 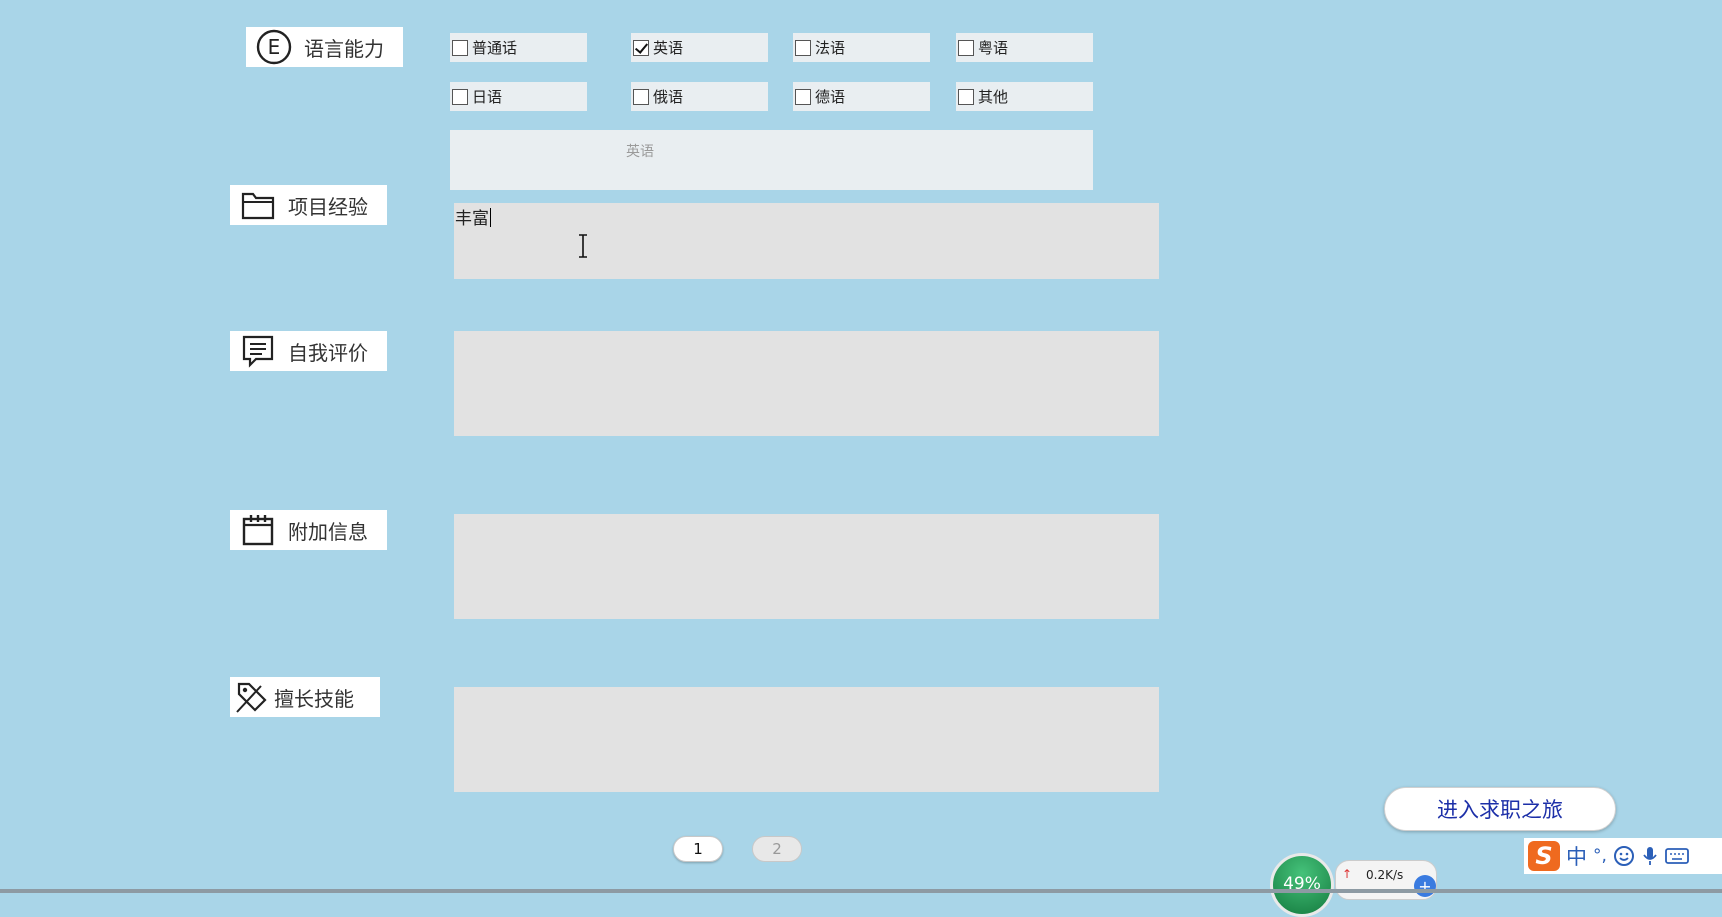 I want to click on sogou-logo-icon: S, so click(x=1544, y=856).